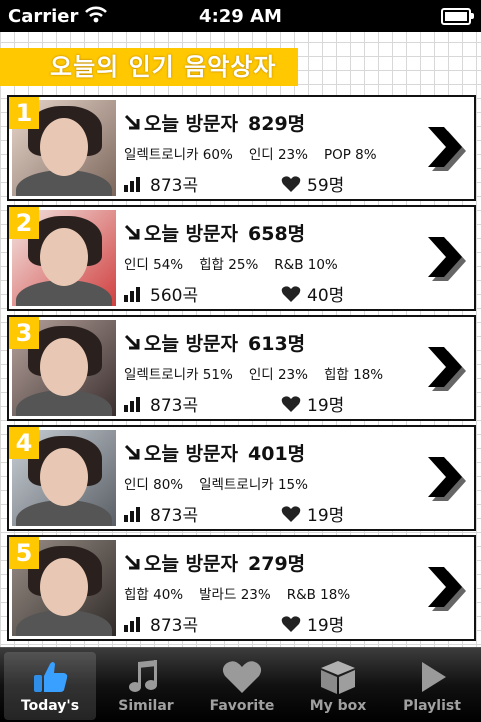  Describe the element at coordinates (235, 595) in the screenshot. I see `genre-stat: 발라드 23%` at that location.